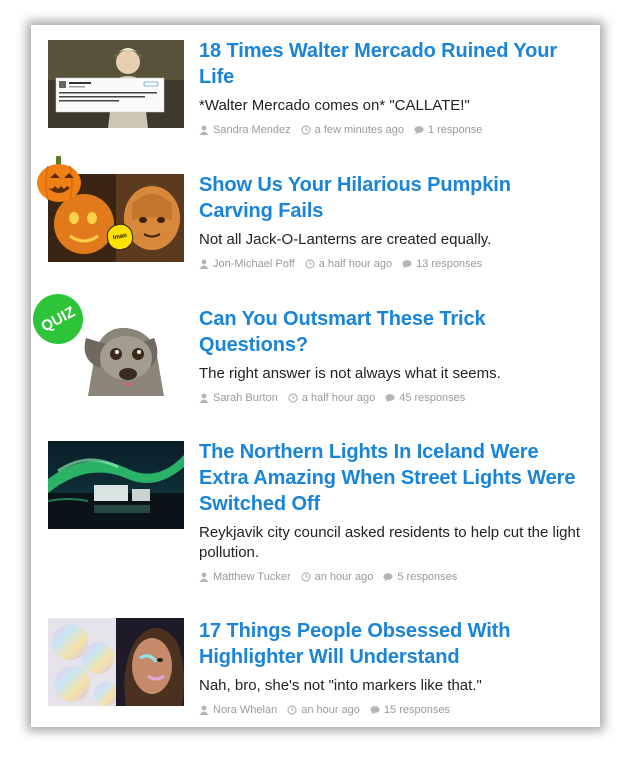  I want to click on post-time: a few minutes ago, so click(359, 130).